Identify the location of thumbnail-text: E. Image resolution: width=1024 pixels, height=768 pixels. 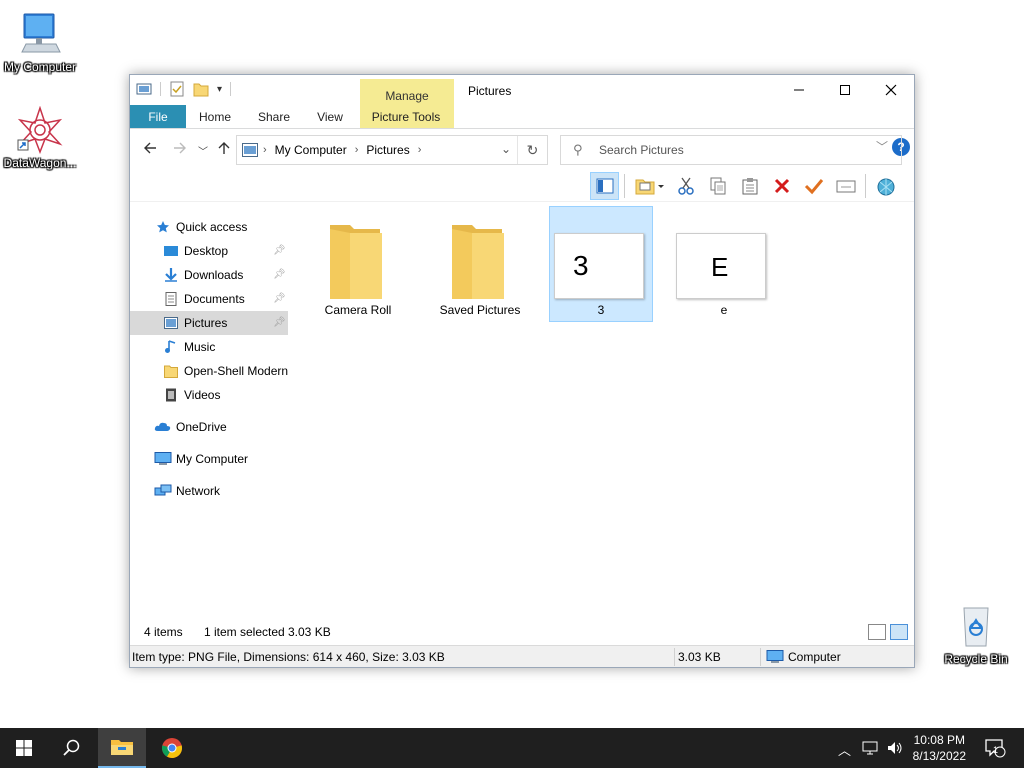
(720, 267).